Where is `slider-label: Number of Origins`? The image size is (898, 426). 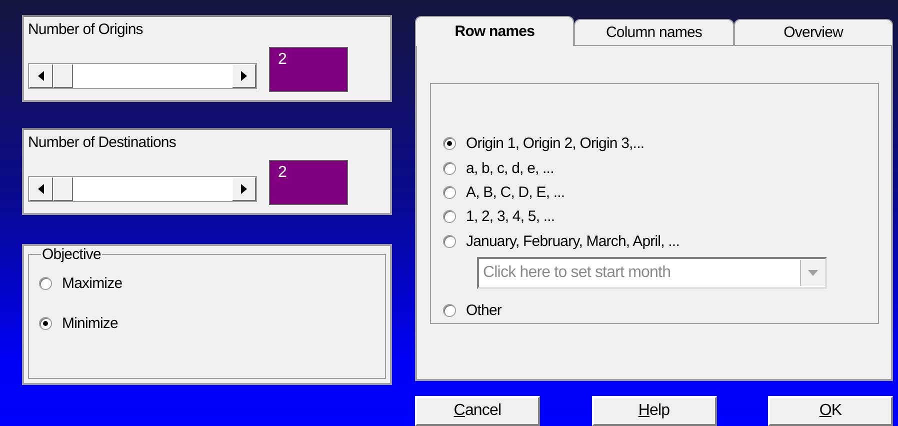
slider-label: Number of Origins is located at coordinates (86, 30).